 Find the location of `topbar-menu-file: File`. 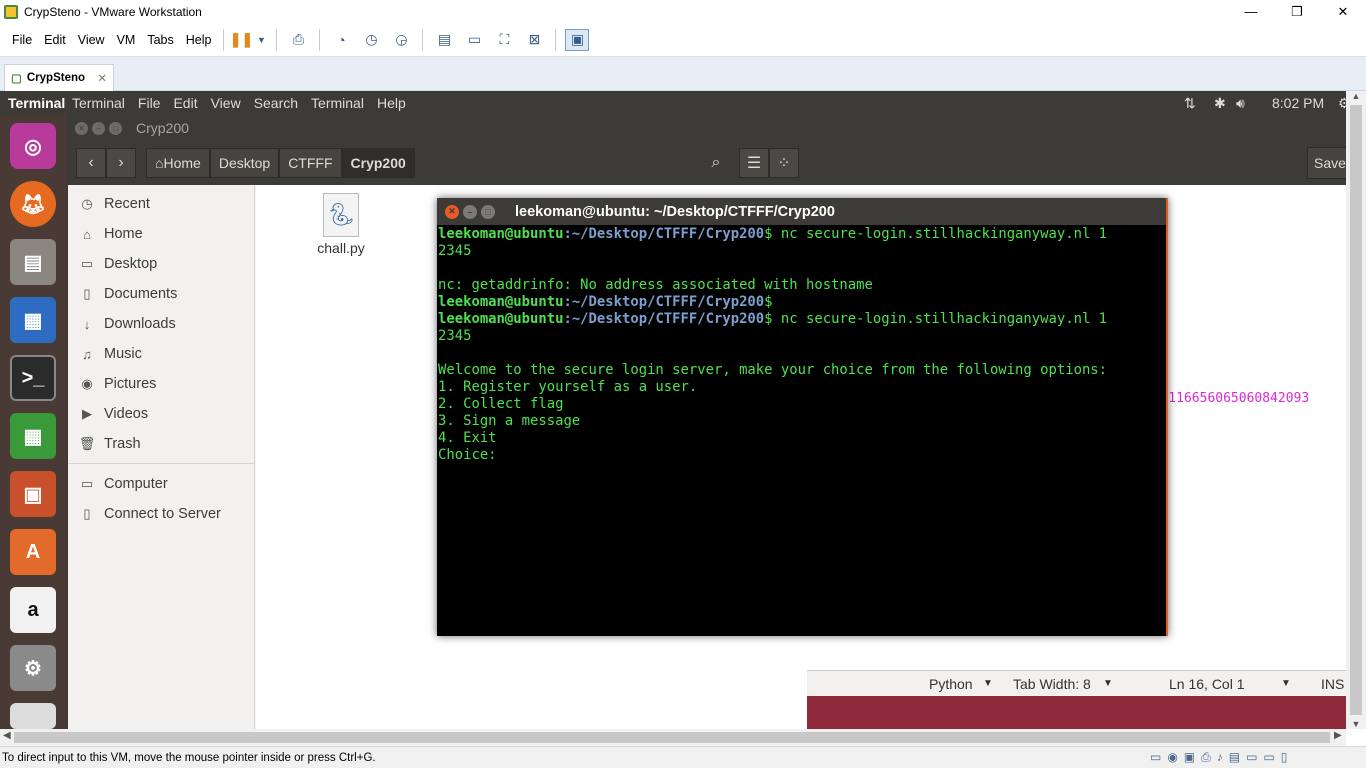

topbar-menu-file: File is located at coordinates (153, 103).